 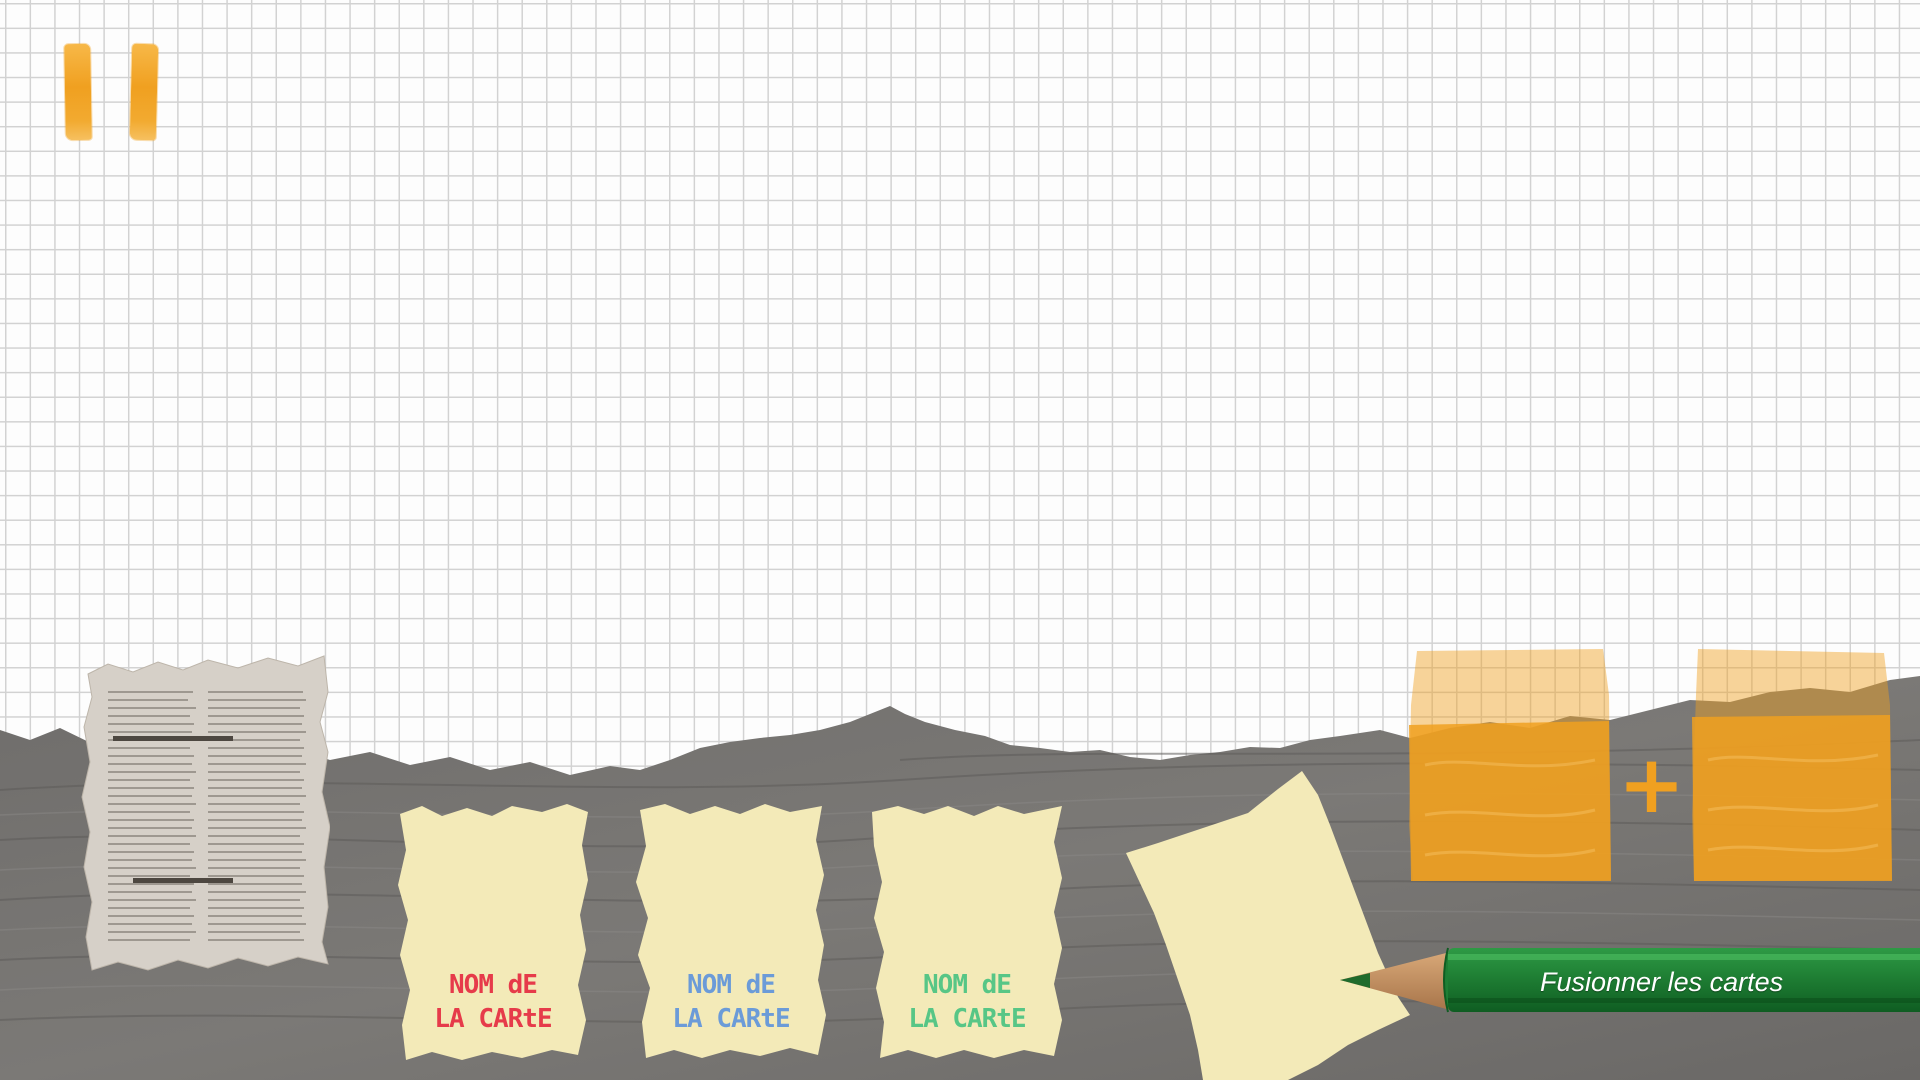 What do you see at coordinates (1652, 784) in the screenshot?
I see `plus-icon: +` at bounding box center [1652, 784].